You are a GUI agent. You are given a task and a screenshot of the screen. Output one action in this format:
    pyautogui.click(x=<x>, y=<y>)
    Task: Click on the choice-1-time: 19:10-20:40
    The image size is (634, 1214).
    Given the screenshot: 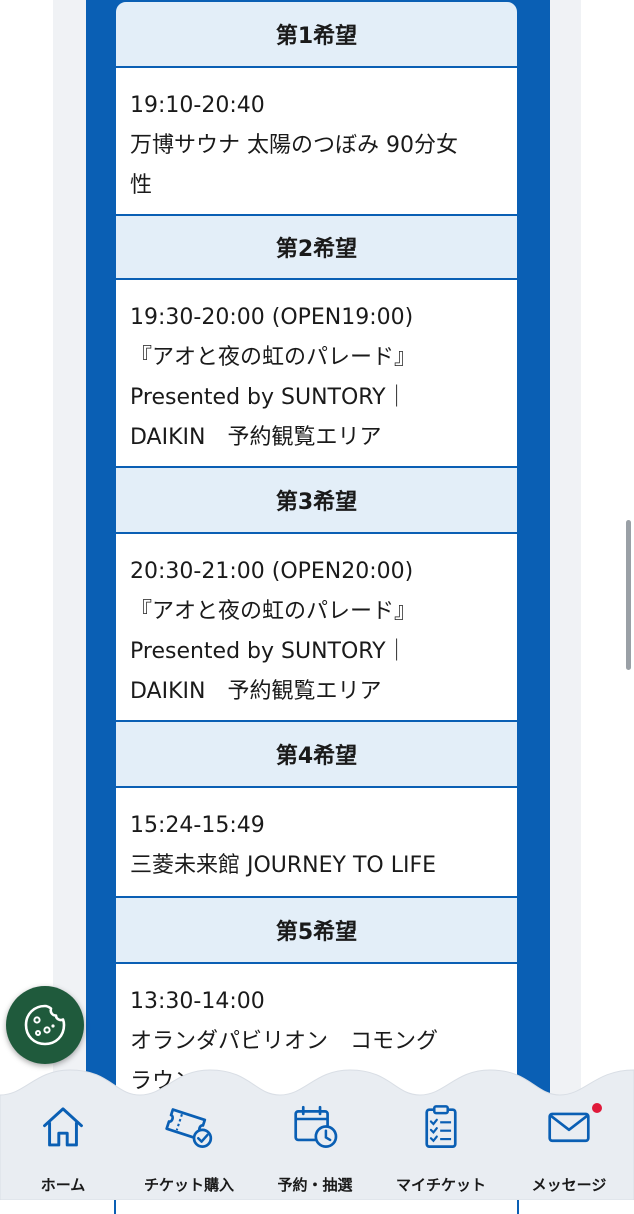 What is the action you would take?
    pyautogui.click(x=197, y=105)
    